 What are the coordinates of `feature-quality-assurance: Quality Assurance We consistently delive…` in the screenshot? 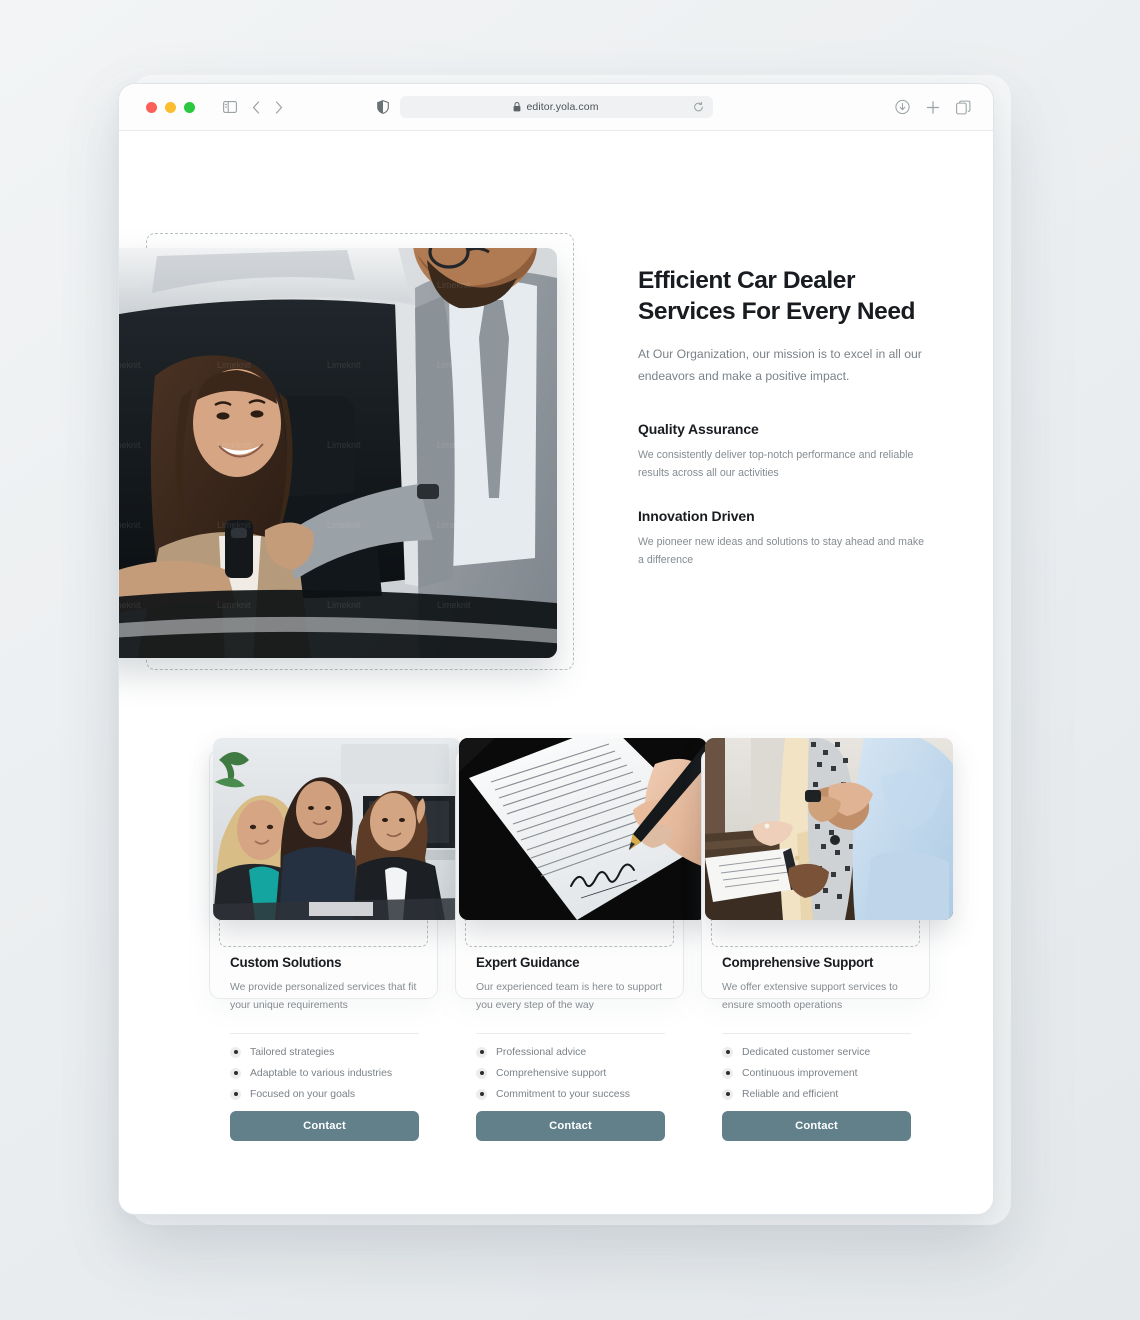 It's located at (782, 451).